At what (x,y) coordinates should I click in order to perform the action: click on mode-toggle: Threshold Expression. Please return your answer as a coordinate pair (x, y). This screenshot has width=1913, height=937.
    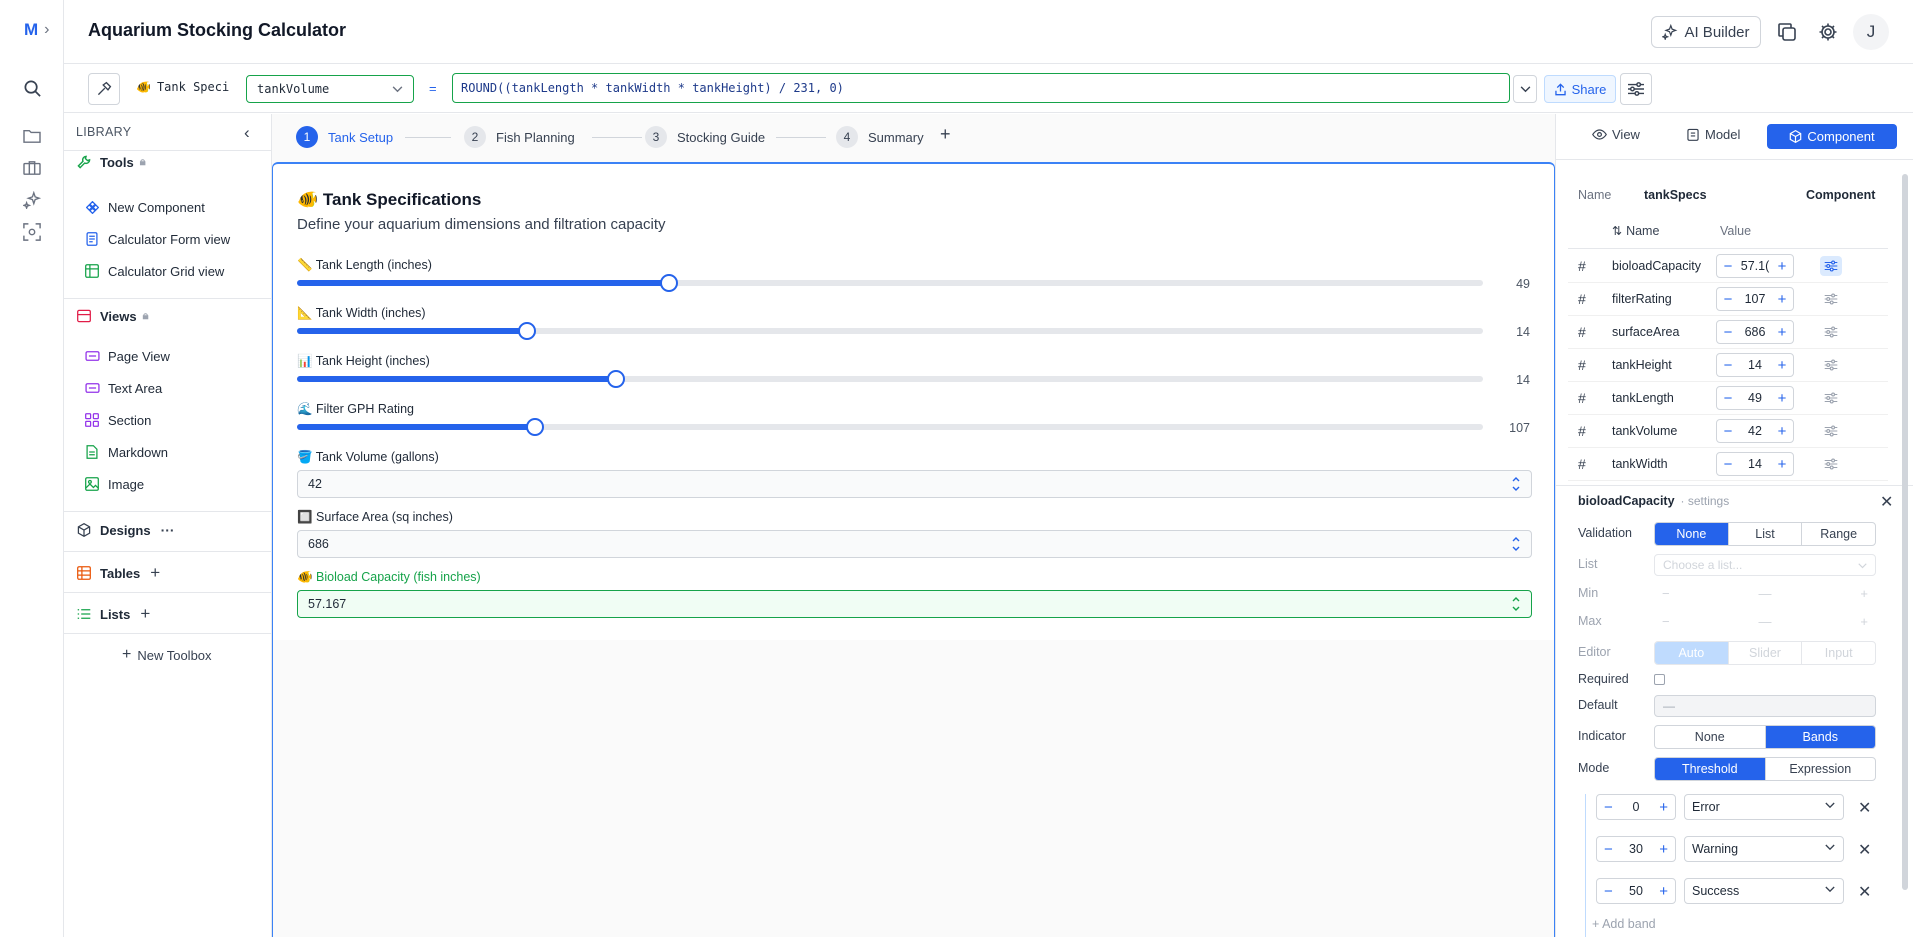
    Looking at the image, I should click on (1765, 769).